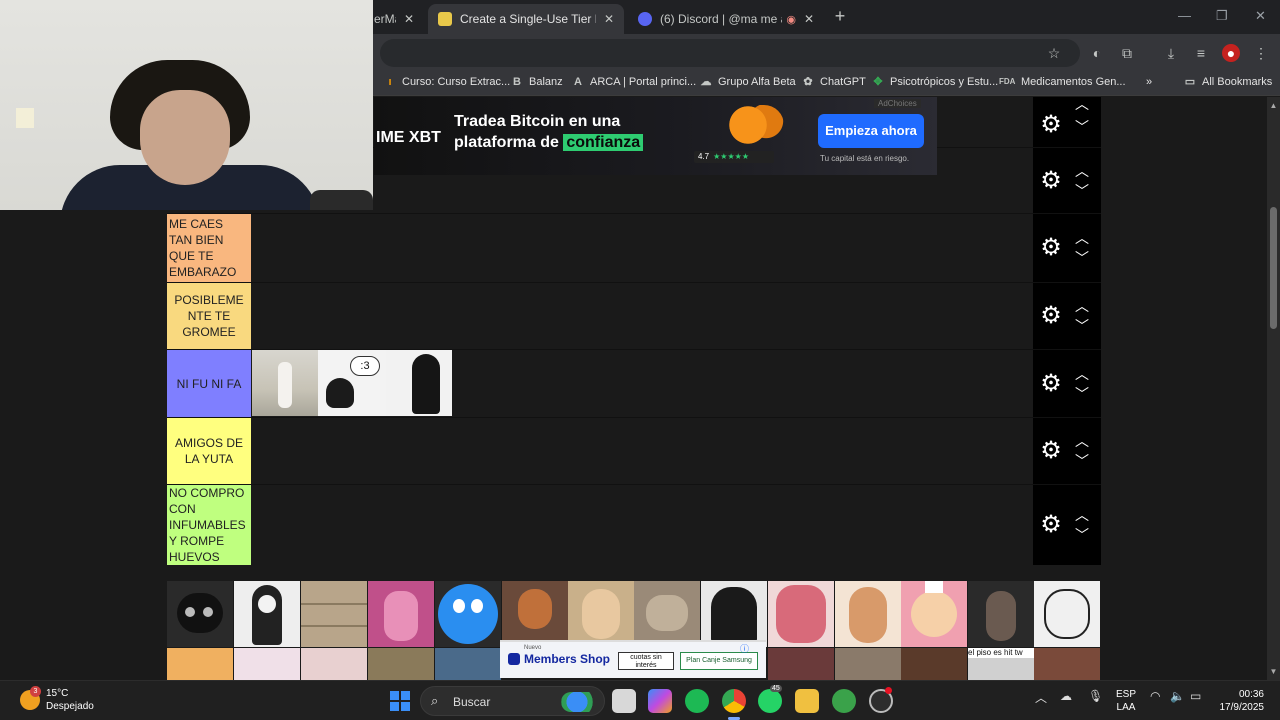 The image size is (1280, 720). I want to click on tier-label: AMIGOS DE LA YUTA, so click(209, 451).